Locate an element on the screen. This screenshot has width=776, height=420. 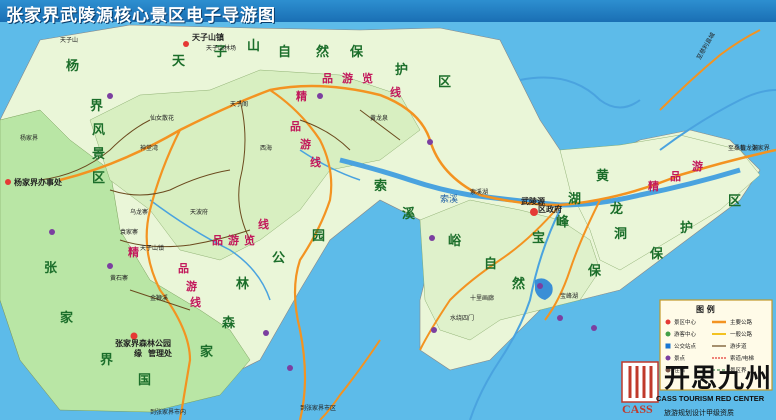
brand-name: 开思九州 is located at coordinates (718, 379).